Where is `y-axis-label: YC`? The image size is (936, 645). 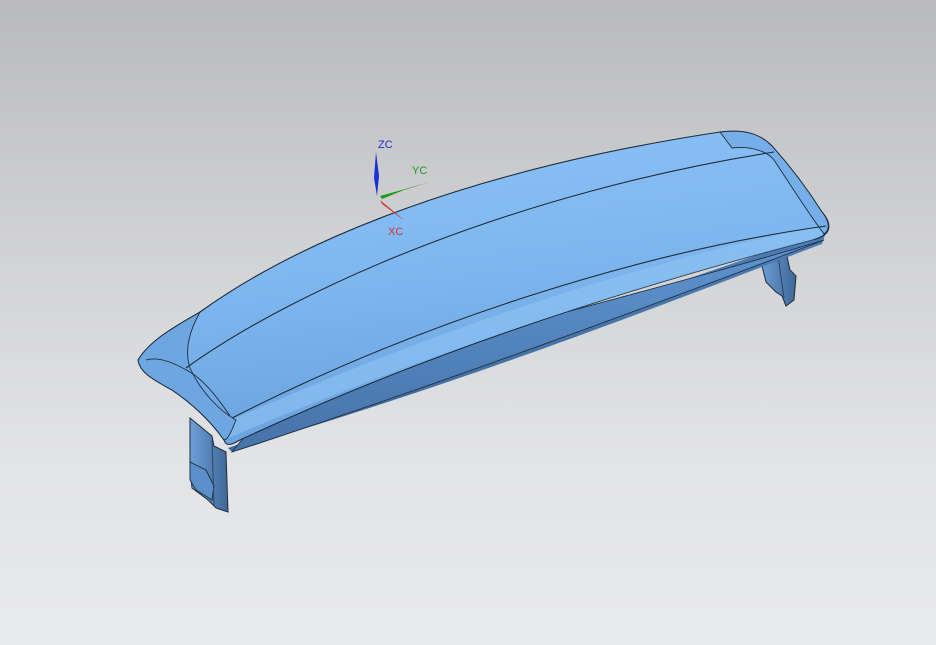 y-axis-label: YC is located at coordinates (420, 171).